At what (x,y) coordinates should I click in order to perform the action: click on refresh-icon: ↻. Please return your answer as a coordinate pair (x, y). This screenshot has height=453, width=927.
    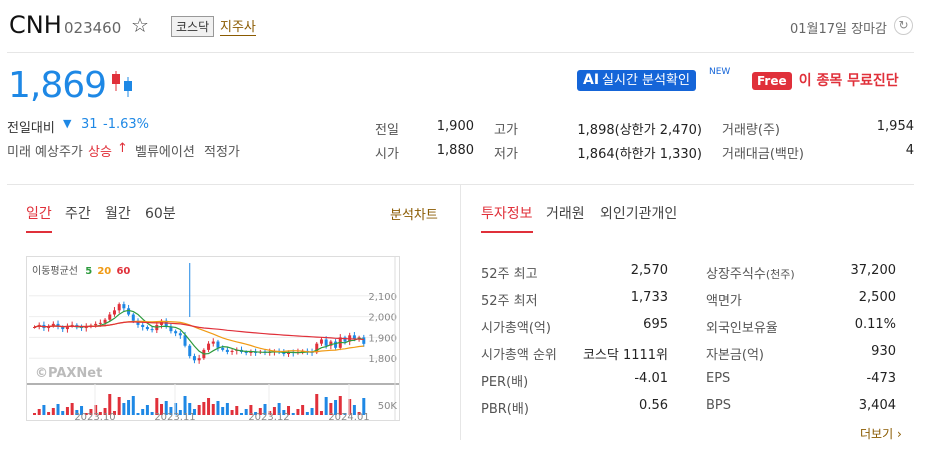
    Looking at the image, I should click on (903, 25).